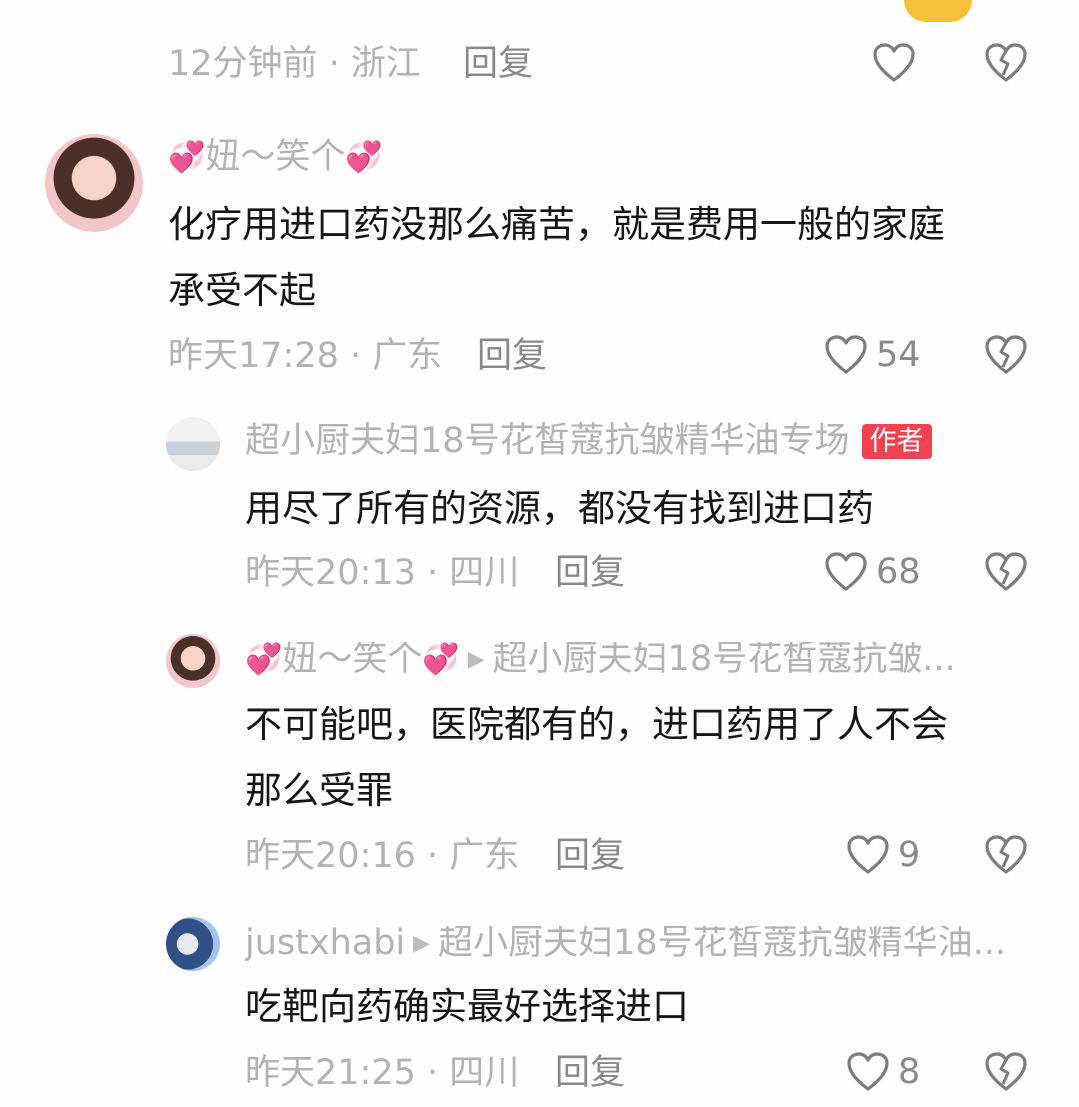 This screenshot has width=1079, height=1107. I want to click on like-button: 8, so click(883, 1072).